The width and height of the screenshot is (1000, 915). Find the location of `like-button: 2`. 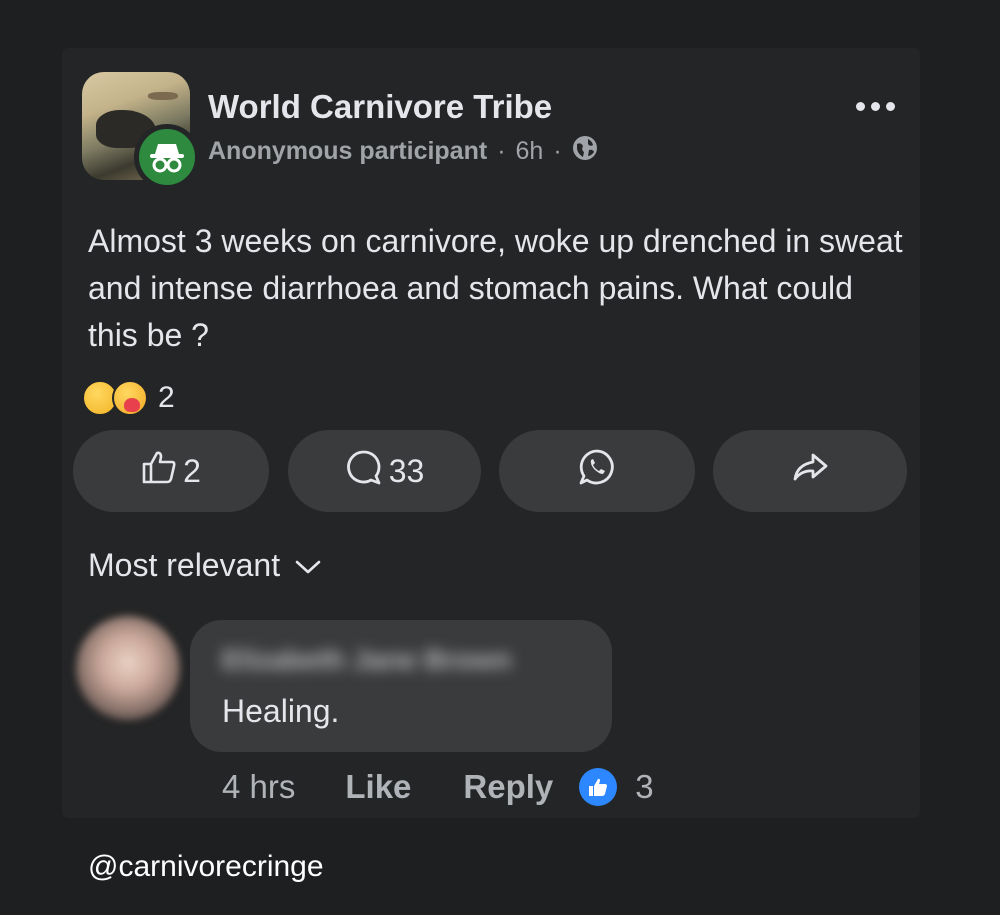

like-button: 2 is located at coordinates (171, 471).